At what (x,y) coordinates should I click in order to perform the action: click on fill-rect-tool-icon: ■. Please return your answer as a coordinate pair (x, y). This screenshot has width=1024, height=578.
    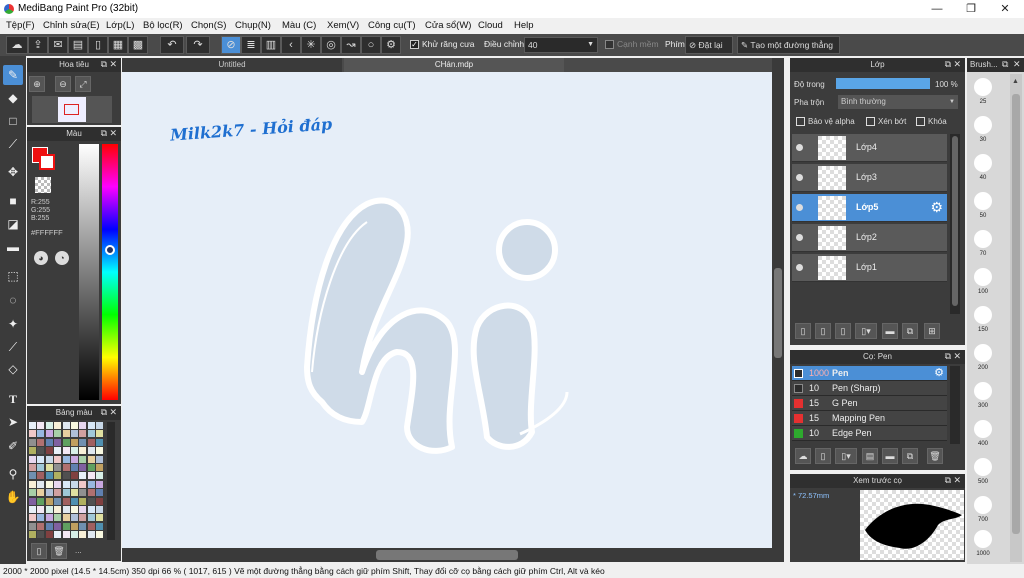
    Looking at the image, I should click on (13, 201).